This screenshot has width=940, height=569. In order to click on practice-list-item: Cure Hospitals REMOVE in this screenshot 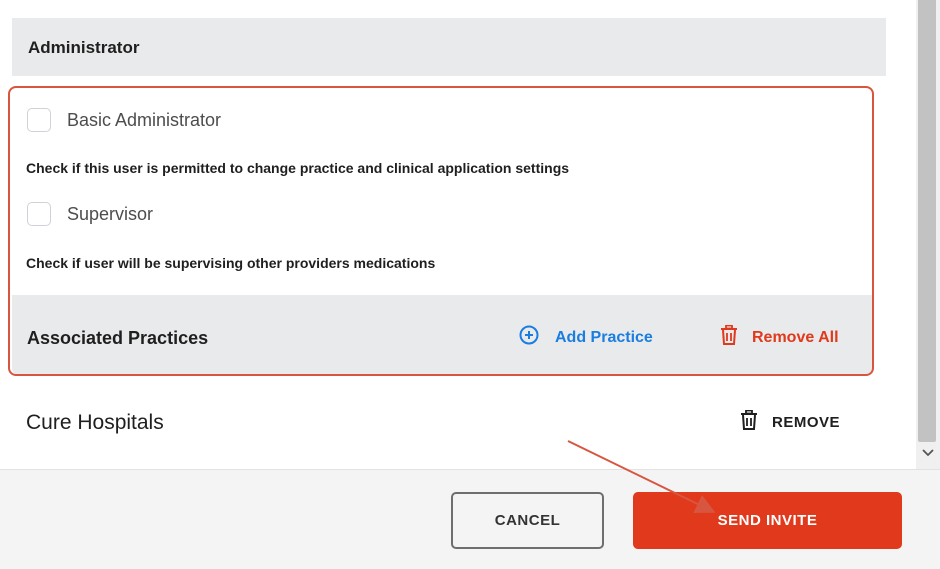, I will do `click(446, 424)`.